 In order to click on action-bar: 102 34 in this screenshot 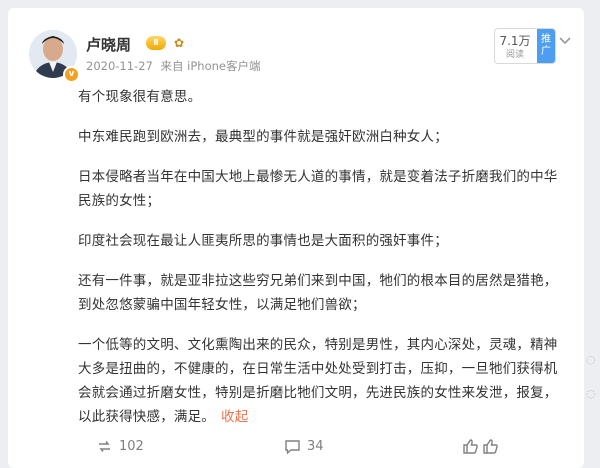, I will do `click(338, 446)`.